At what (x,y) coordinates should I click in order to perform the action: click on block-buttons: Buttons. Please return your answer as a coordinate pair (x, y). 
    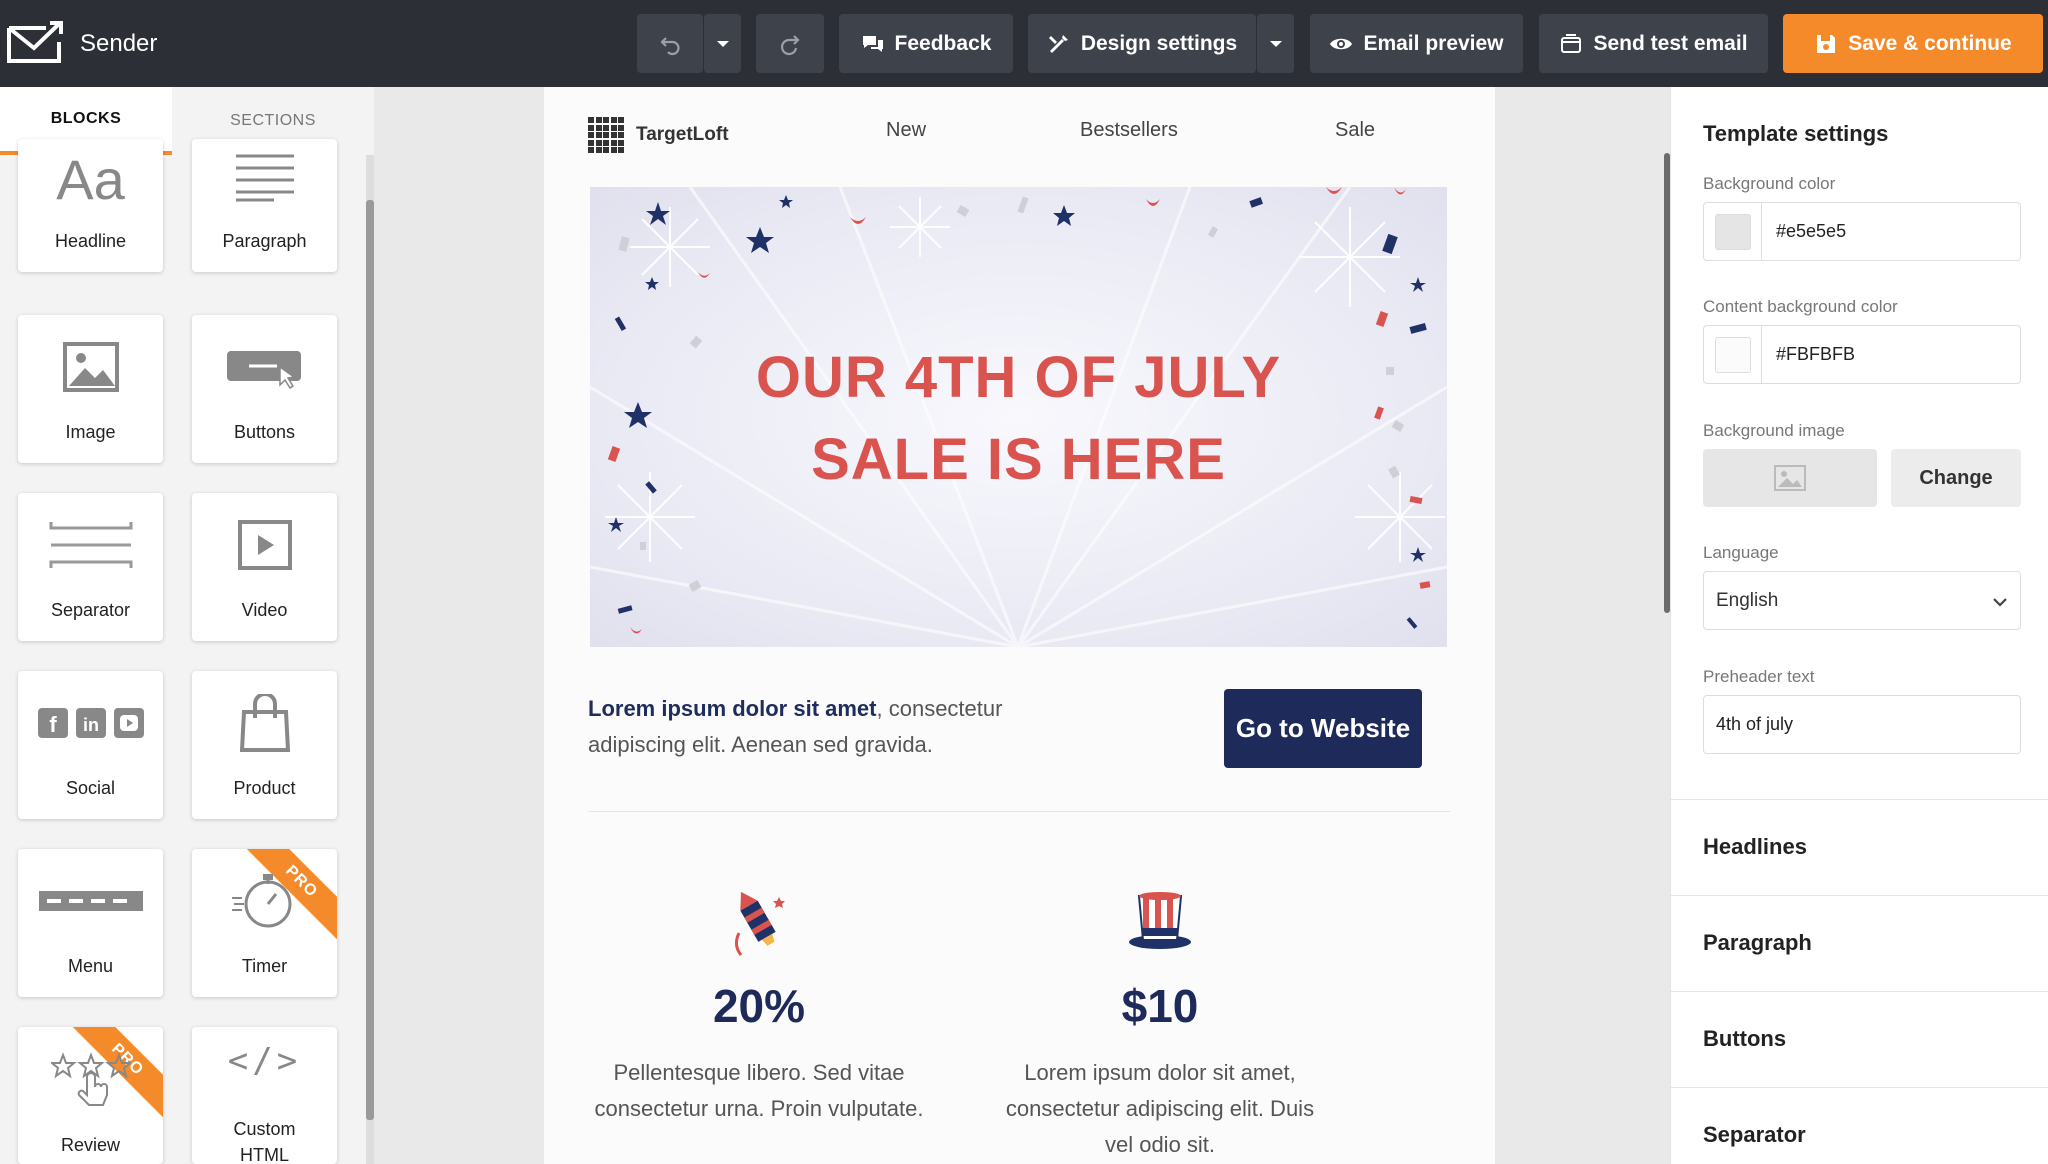
    Looking at the image, I should click on (264, 389).